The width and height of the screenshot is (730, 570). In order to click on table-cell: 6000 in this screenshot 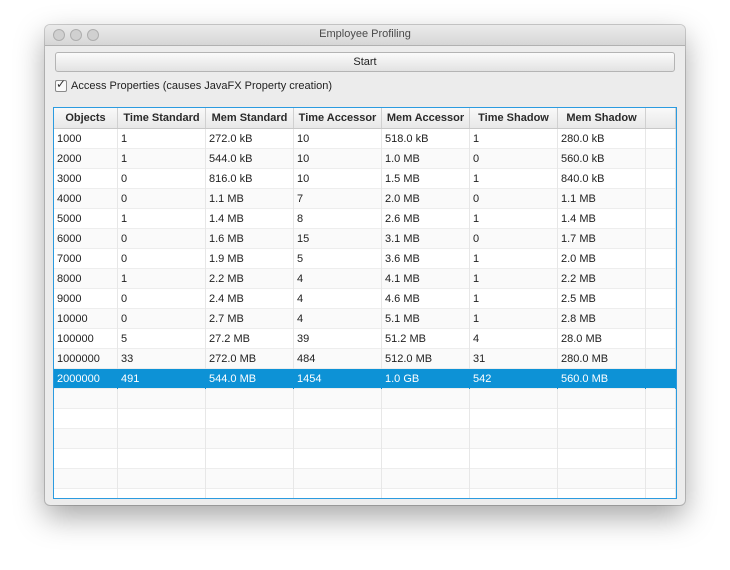, I will do `click(86, 239)`.